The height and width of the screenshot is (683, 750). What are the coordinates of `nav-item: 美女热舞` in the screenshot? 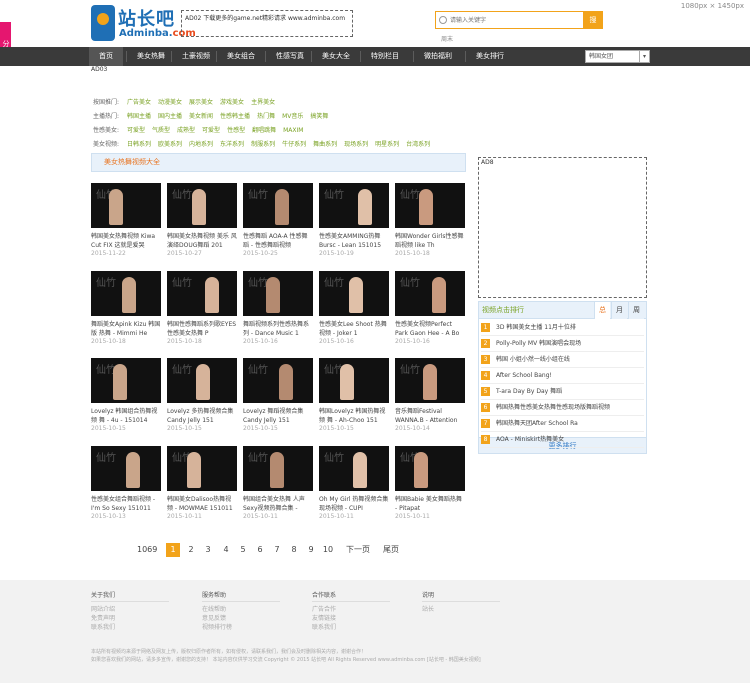 It's located at (151, 56).